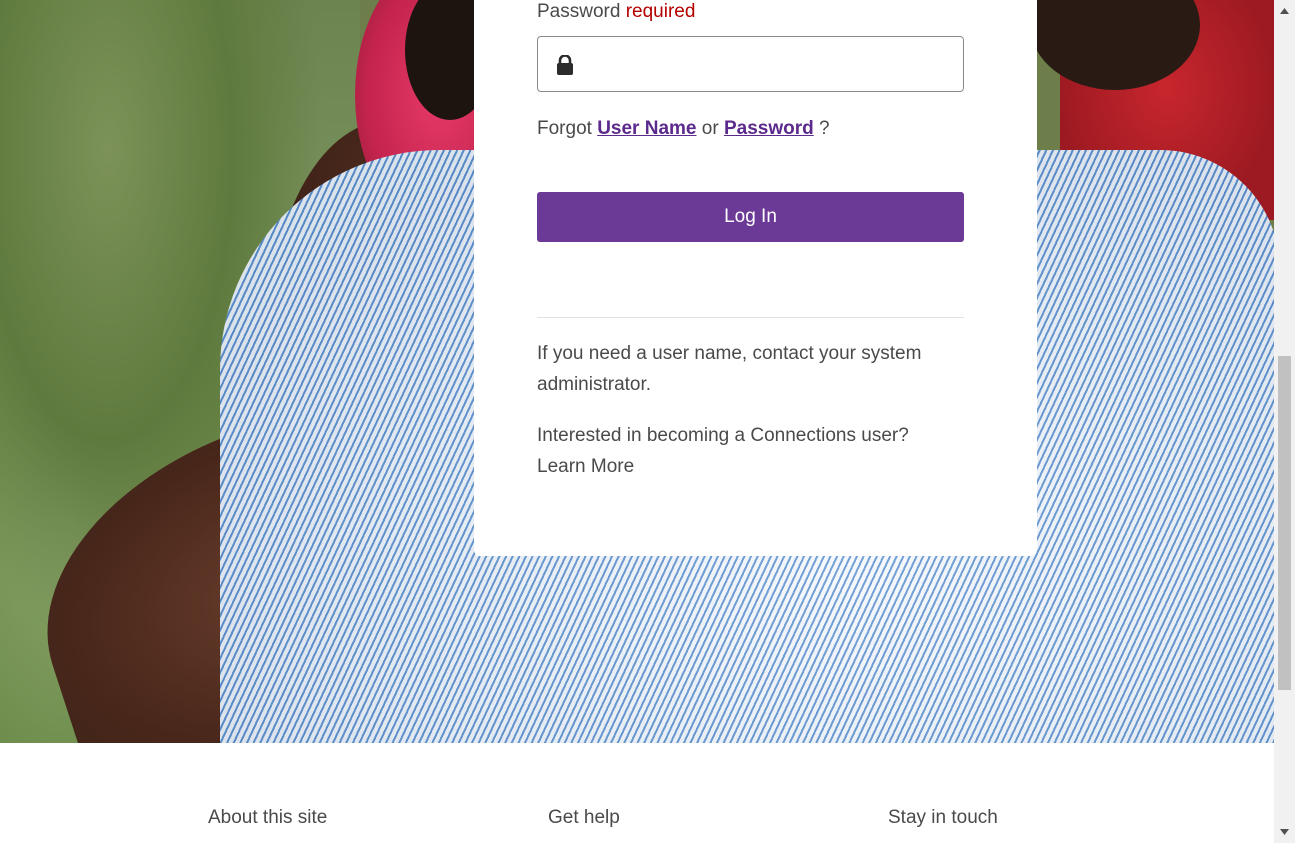  Describe the element at coordinates (564, 128) in the screenshot. I see `forgot-prefix: Forgot` at that location.